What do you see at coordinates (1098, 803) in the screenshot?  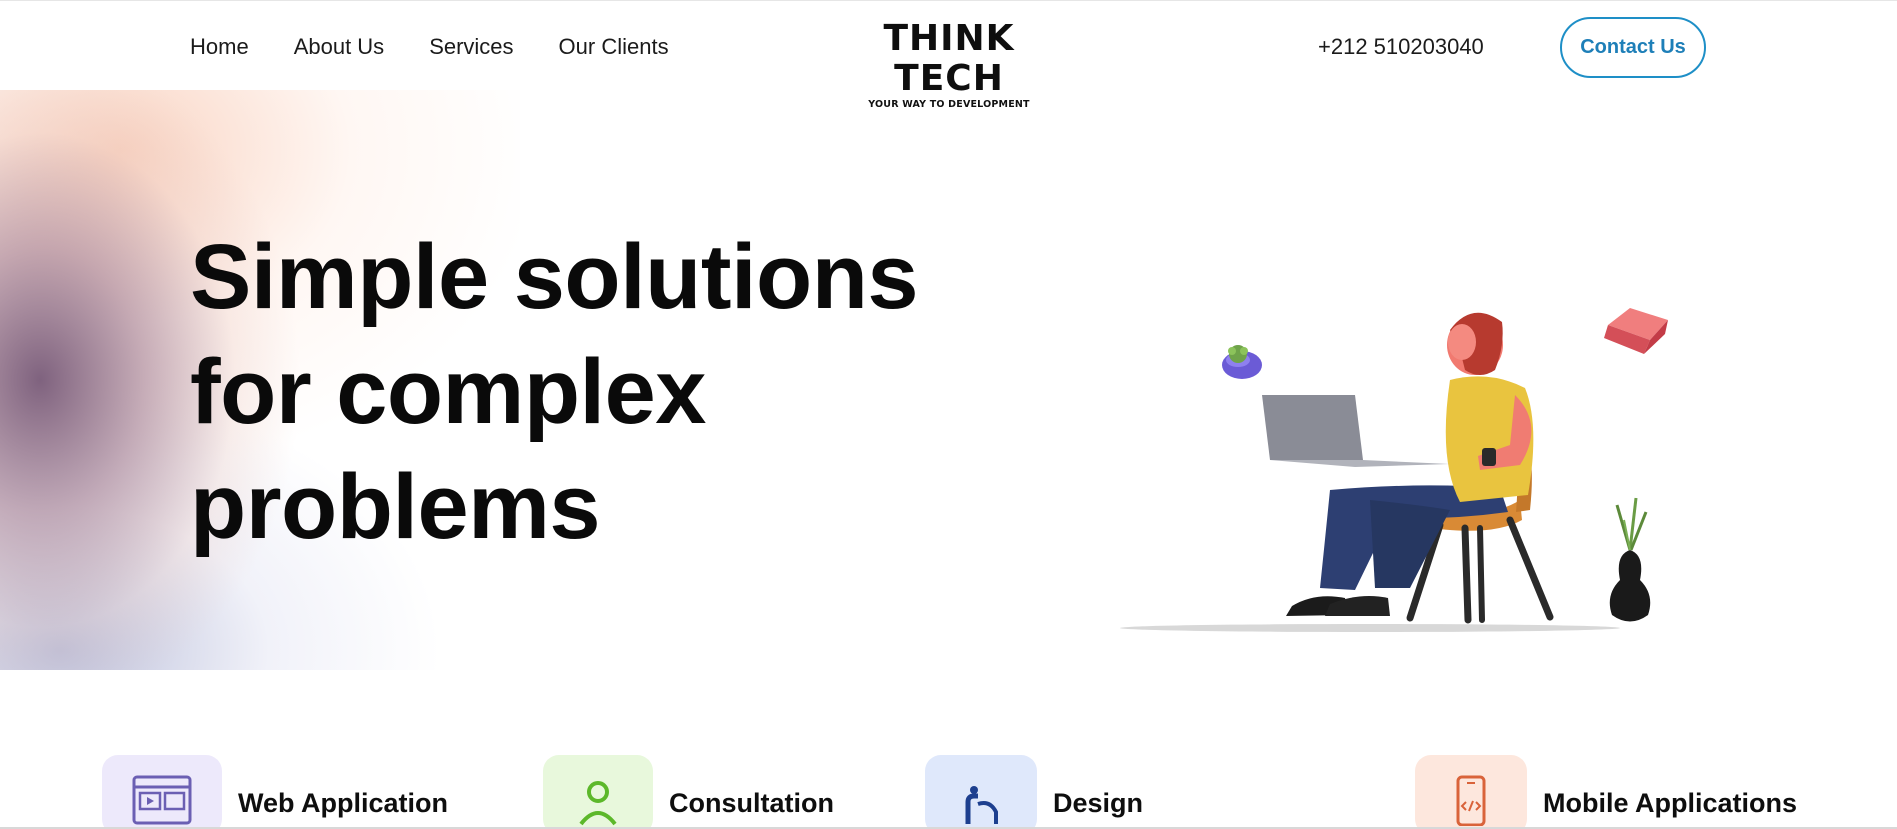 I see `service-label: Design` at bounding box center [1098, 803].